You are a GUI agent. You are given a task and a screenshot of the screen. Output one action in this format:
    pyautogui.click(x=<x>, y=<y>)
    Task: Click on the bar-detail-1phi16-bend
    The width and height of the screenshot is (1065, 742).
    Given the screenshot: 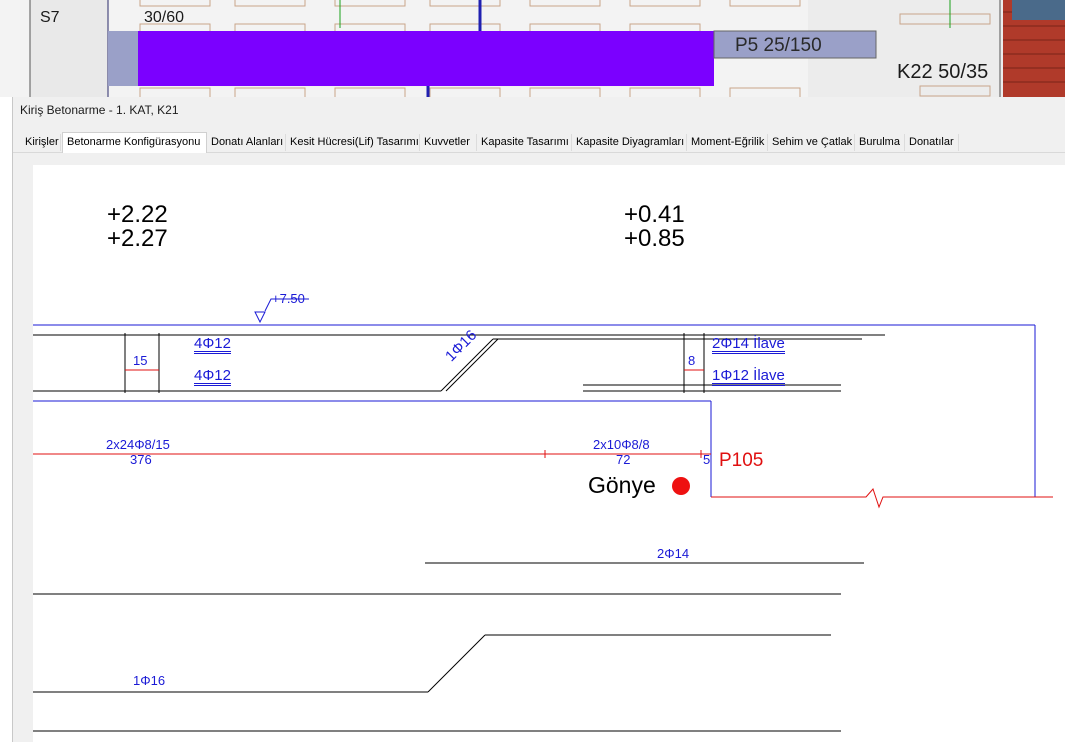 What is the action you would take?
    pyautogui.click(x=456, y=663)
    